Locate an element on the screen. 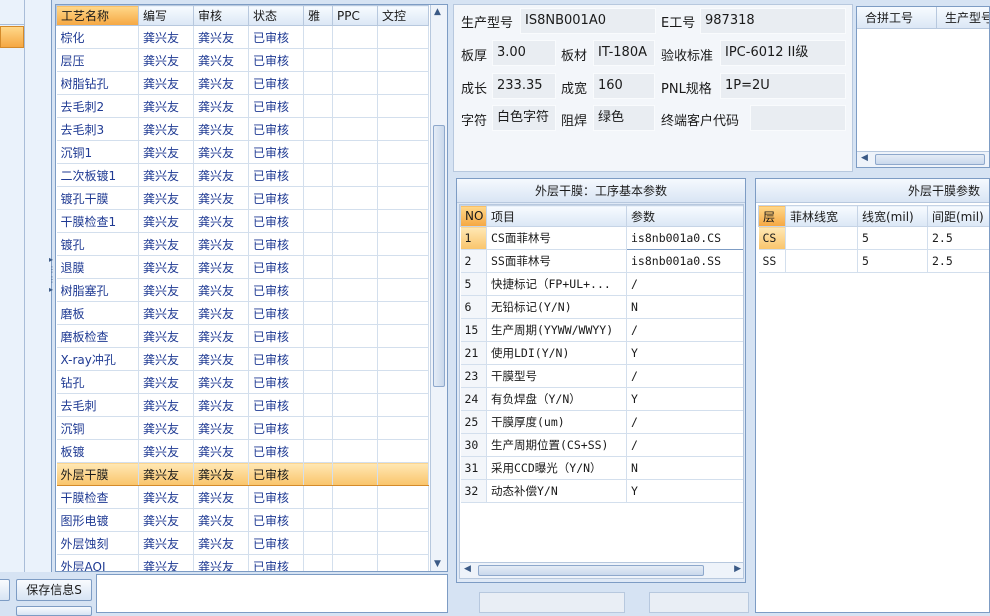  left-nav-selected-item is located at coordinates (12, 37).